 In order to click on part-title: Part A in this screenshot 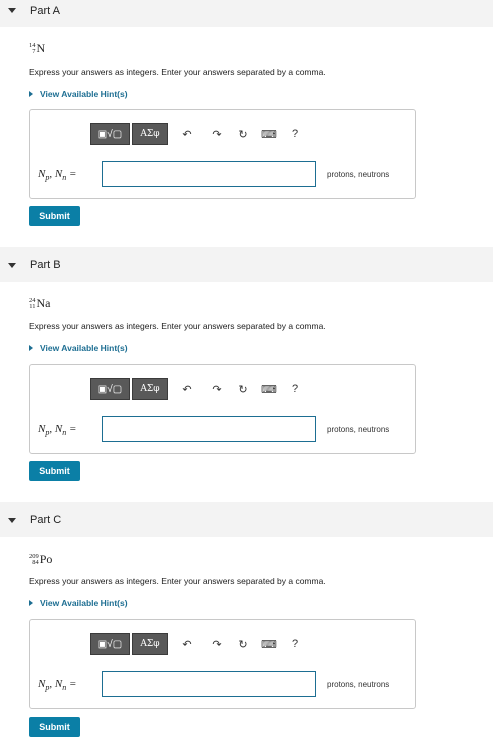, I will do `click(45, 11)`.